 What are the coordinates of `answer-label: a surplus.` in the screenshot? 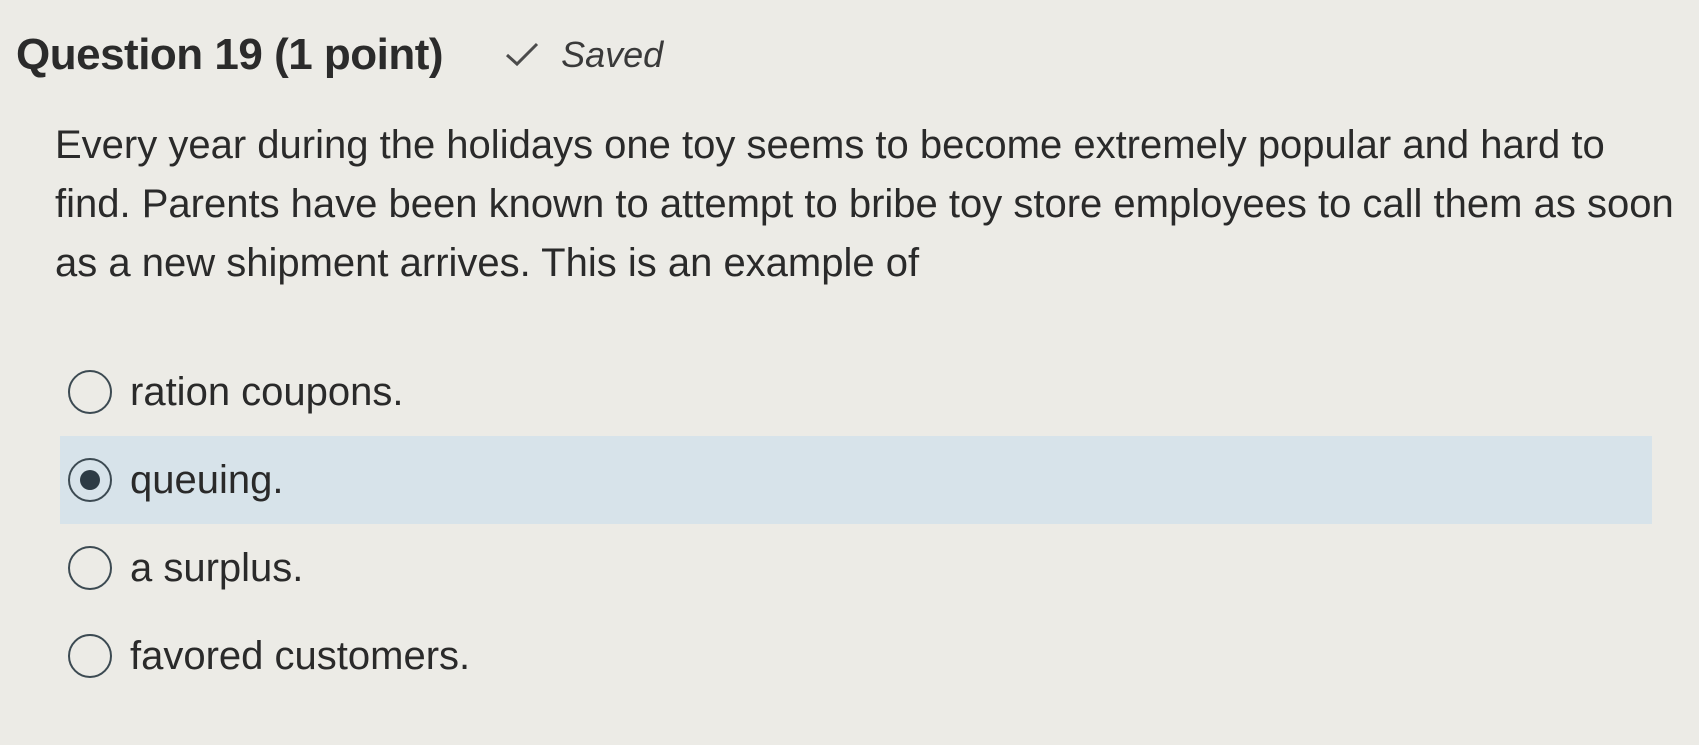 It's located at (217, 567).